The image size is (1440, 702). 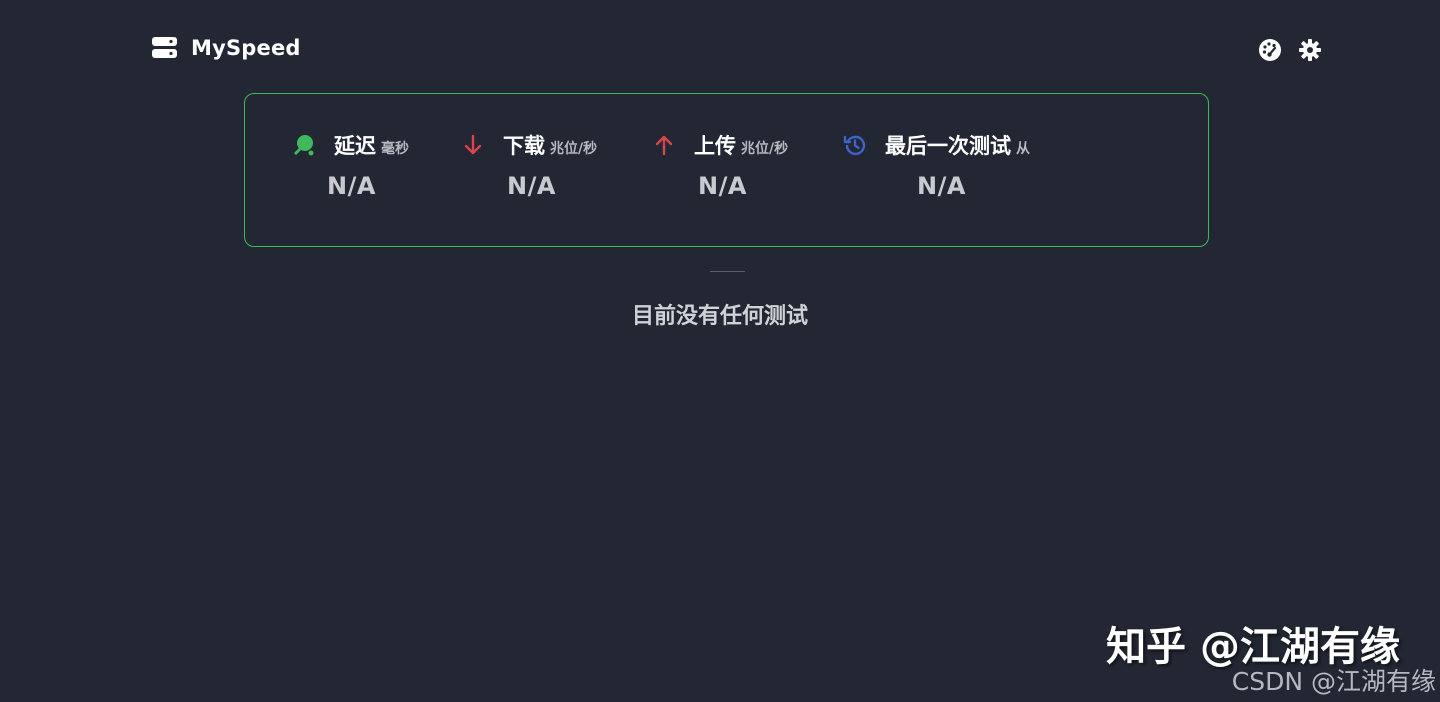 What do you see at coordinates (1333, 681) in the screenshot?
I see `csdn-watermark: CSDN @江湖有缘` at bounding box center [1333, 681].